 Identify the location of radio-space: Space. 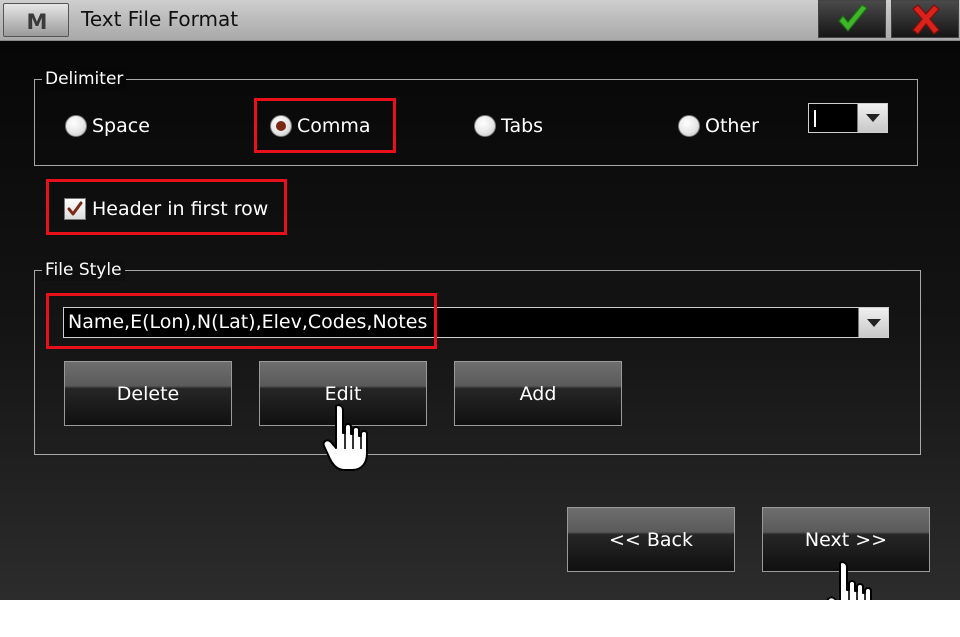
(107, 126).